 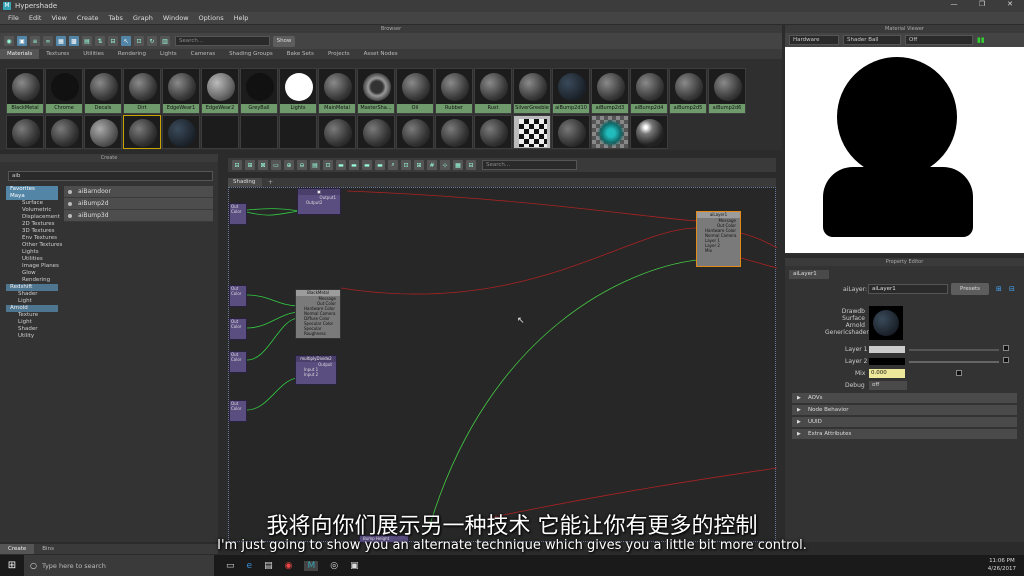 What do you see at coordinates (298, 91) in the screenshot?
I see `material-swatch: Lights` at bounding box center [298, 91].